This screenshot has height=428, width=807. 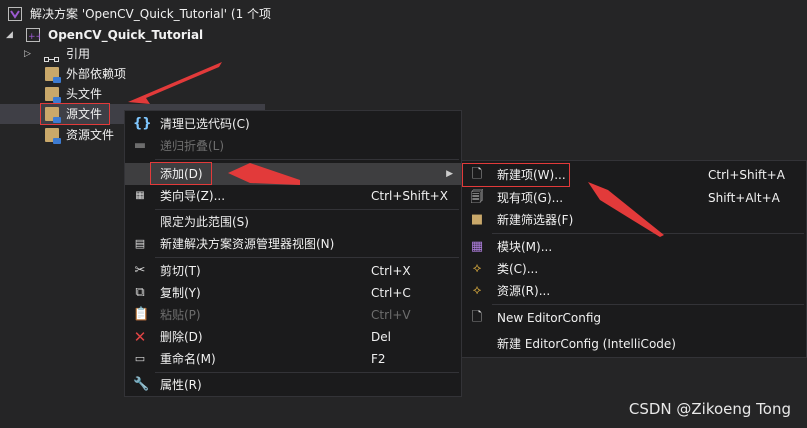 I want to click on existing-item-icon: 🗐, so click(x=477, y=197).